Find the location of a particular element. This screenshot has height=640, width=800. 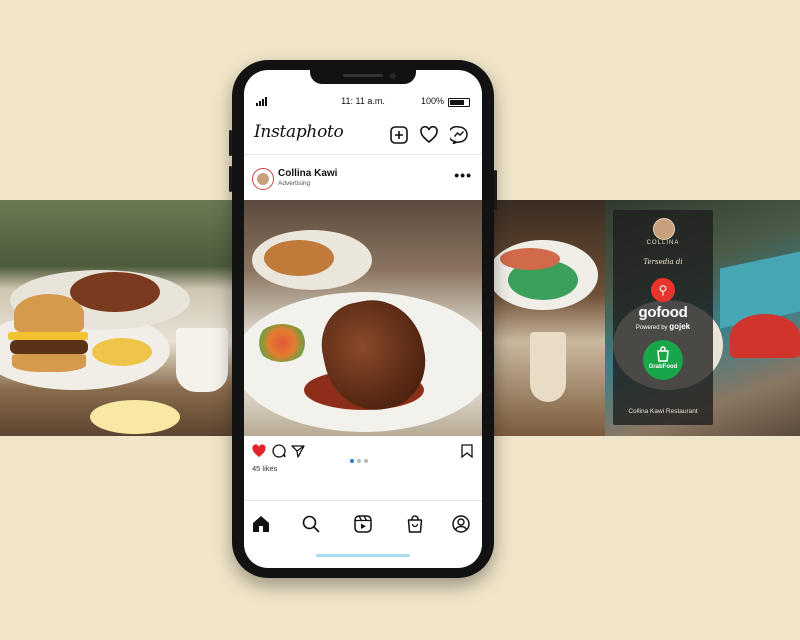

share-icon is located at coordinates (298, 451).